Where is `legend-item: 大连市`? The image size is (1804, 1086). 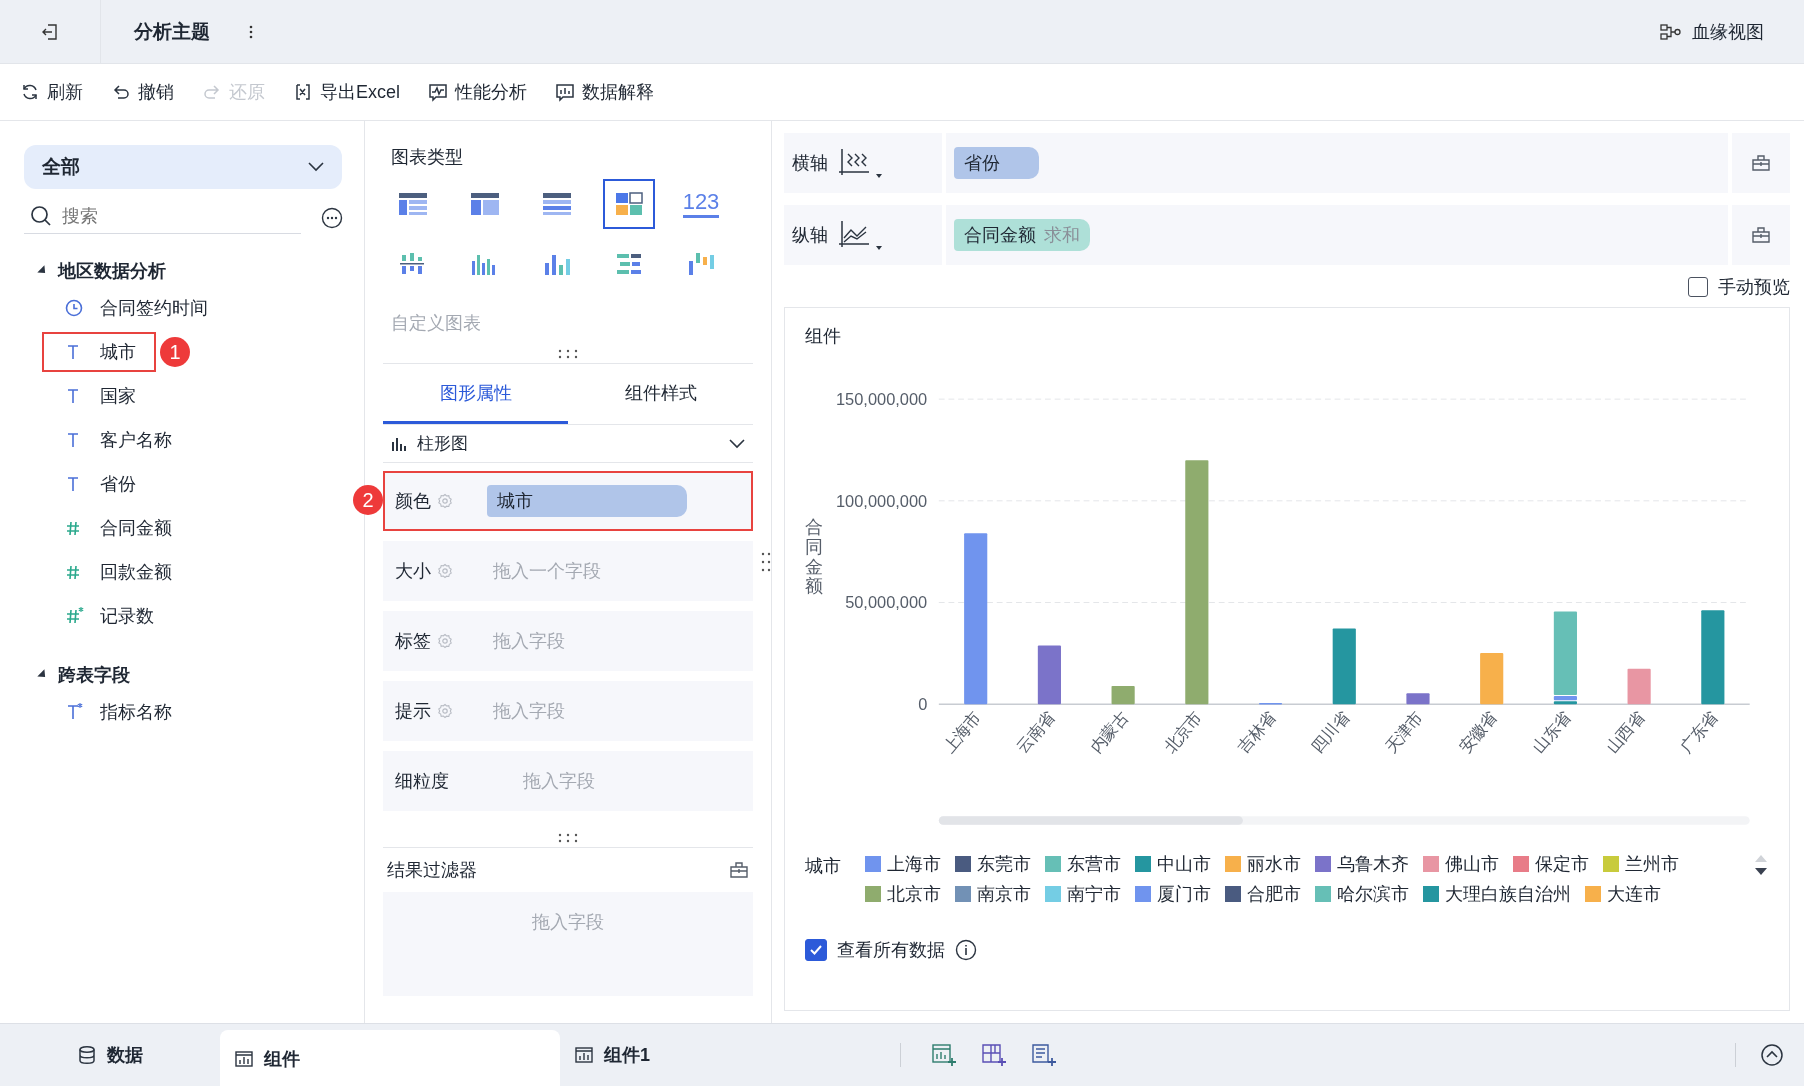
legend-item: 大连市 is located at coordinates (1623, 894).